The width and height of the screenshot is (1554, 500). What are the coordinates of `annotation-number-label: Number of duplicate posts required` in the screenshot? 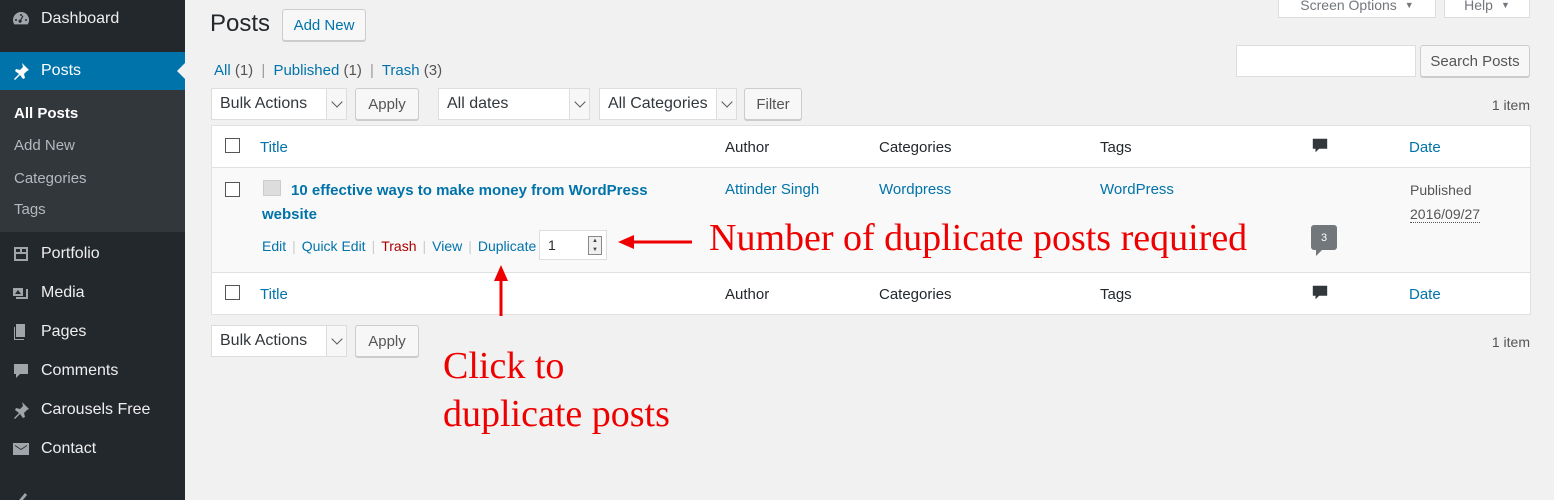 It's located at (978, 238).